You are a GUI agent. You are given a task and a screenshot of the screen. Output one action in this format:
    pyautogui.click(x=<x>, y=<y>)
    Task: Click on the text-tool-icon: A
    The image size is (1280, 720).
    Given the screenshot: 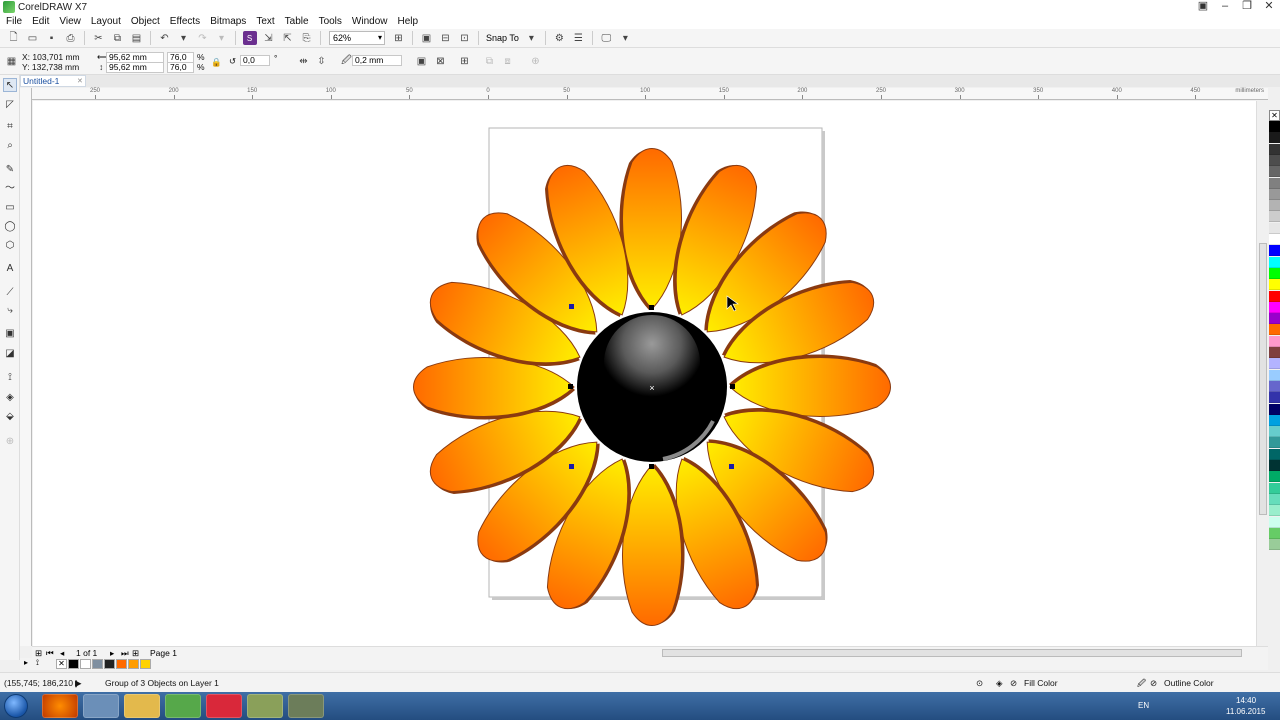 What is the action you would take?
    pyautogui.click(x=10, y=269)
    